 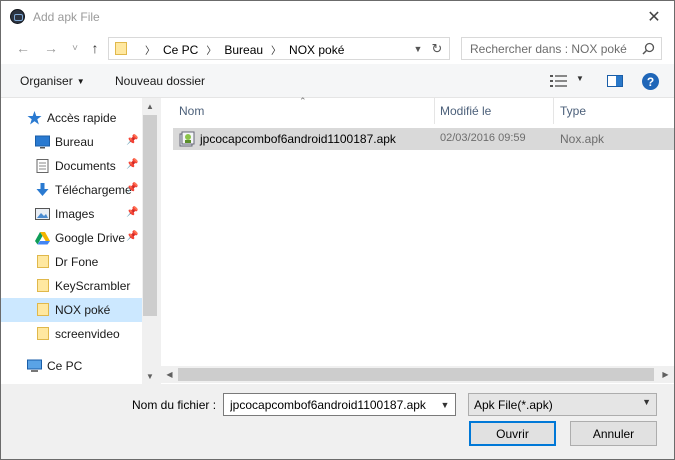 What do you see at coordinates (417, 110) in the screenshot?
I see `column-headers: ⌃ Nom Modifié le Type` at bounding box center [417, 110].